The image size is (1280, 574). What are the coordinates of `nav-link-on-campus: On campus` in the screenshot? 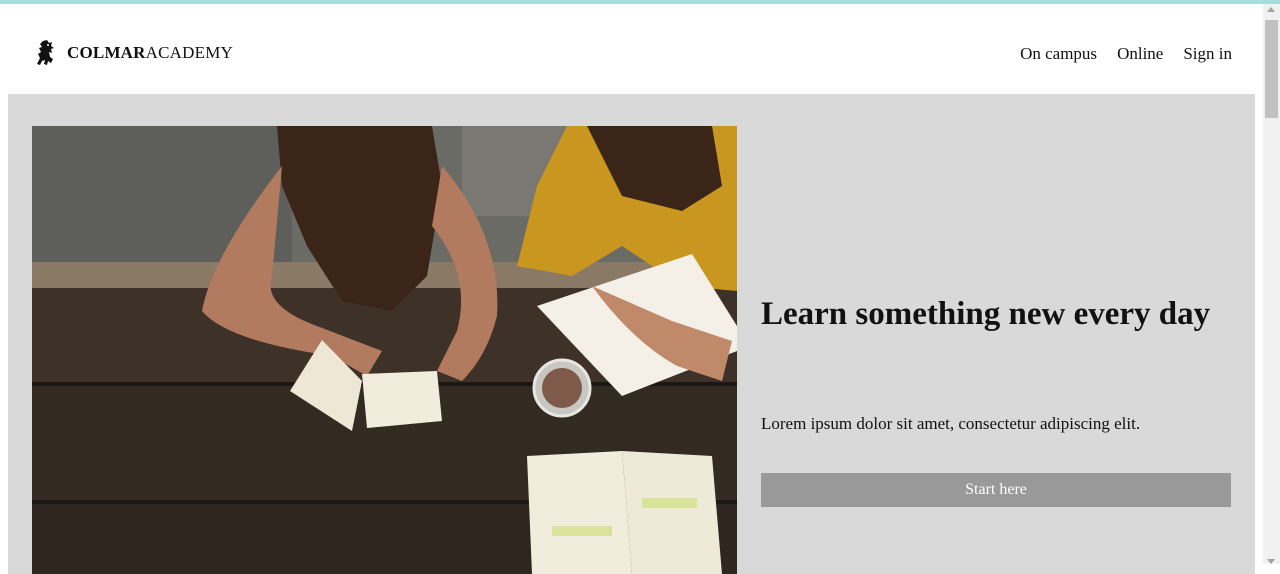 It's located at (1058, 54).